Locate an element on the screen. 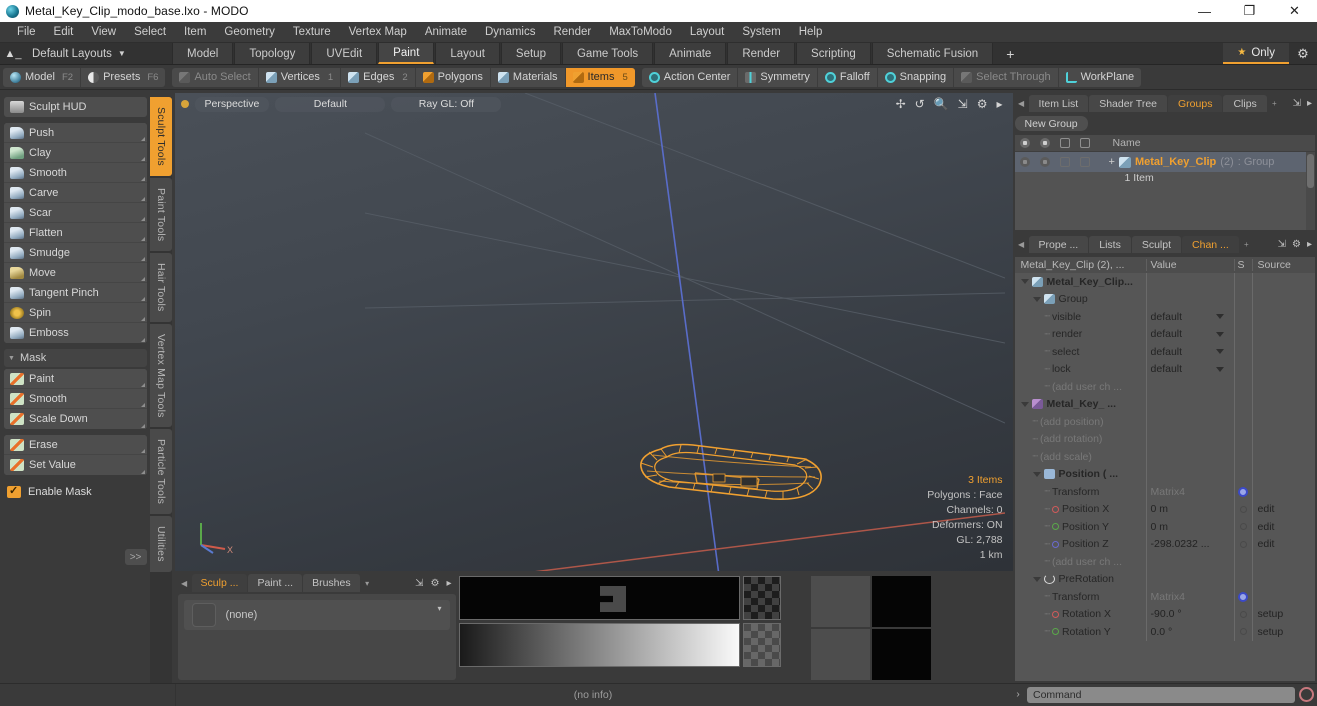 This screenshot has height=706, width=1317. menu-item-vertex-map: Vertex Map is located at coordinates (378, 32).